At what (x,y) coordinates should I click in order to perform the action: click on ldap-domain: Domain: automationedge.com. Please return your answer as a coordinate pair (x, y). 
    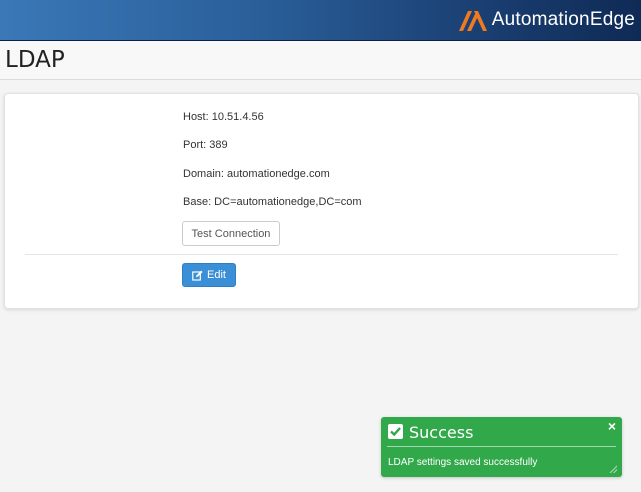
    Looking at the image, I should click on (256, 174).